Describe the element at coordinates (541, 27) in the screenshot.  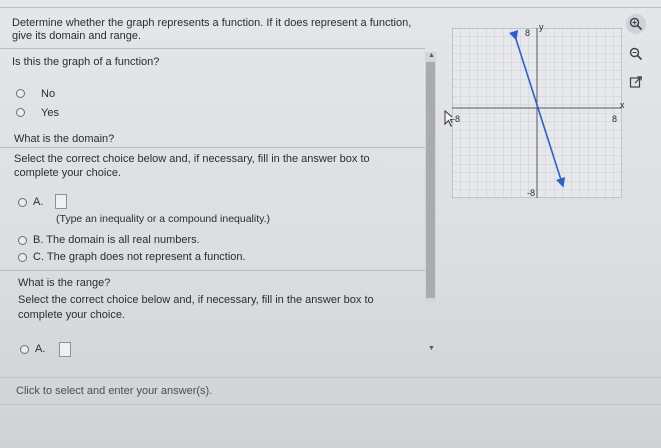
I see `y-axis-label: y` at that location.